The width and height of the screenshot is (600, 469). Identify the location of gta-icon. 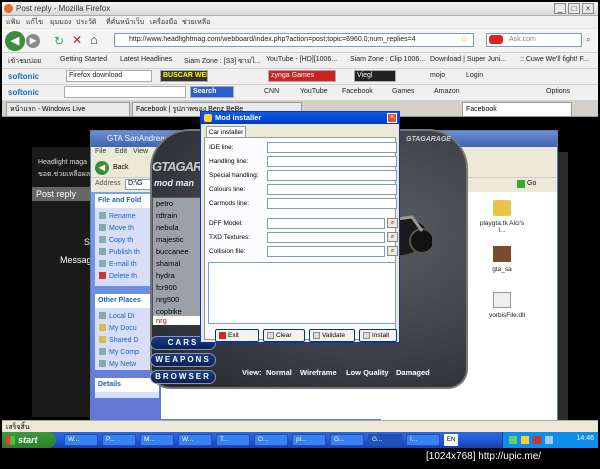
(502, 254).